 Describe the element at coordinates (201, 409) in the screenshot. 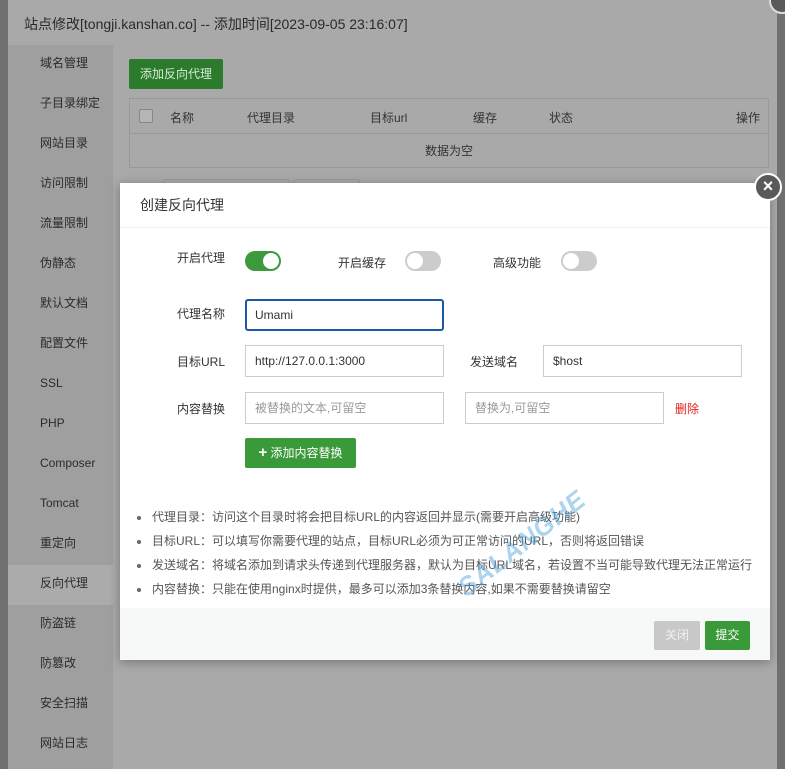

I see `replace-label: 内容替换` at that location.